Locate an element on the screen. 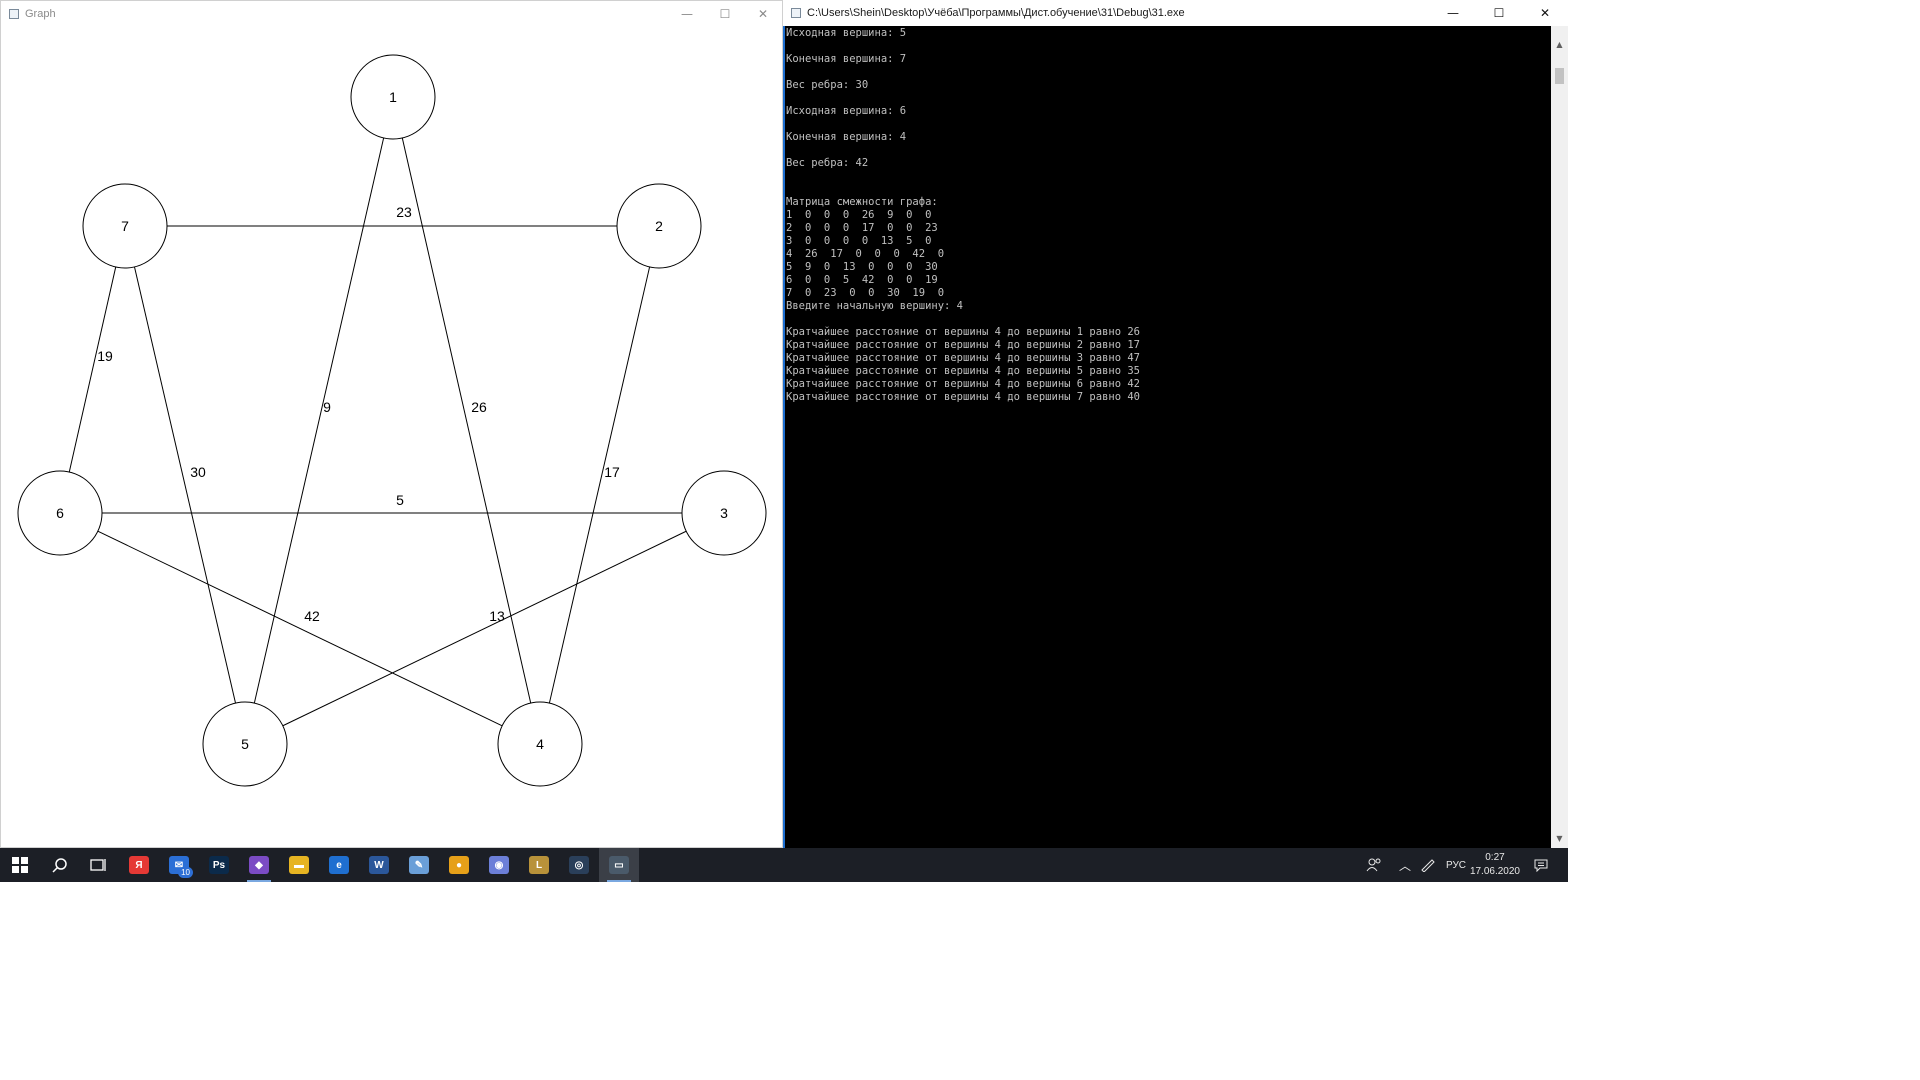 This screenshot has width=1920, height=1080. notifications-icon is located at coordinates (1541, 865).